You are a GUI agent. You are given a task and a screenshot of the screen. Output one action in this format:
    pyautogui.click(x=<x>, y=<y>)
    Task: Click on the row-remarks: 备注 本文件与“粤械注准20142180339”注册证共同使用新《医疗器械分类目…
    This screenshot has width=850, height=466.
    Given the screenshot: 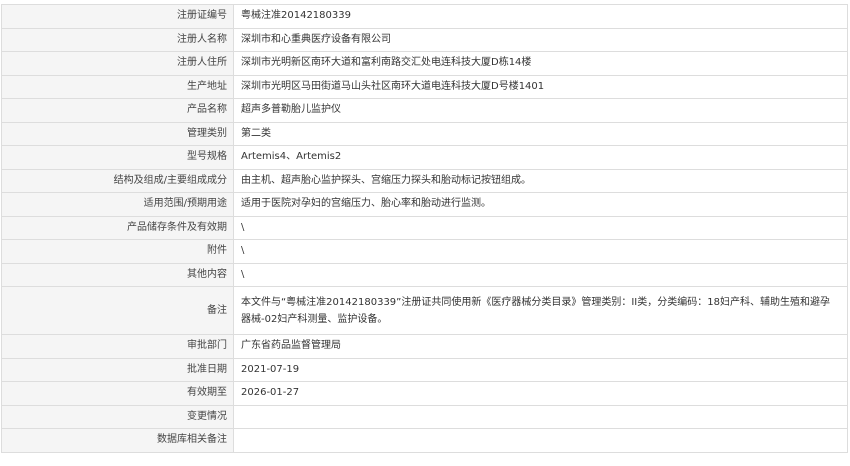 What is the action you would take?
    pyautogui.click(x=424, y=310)
    